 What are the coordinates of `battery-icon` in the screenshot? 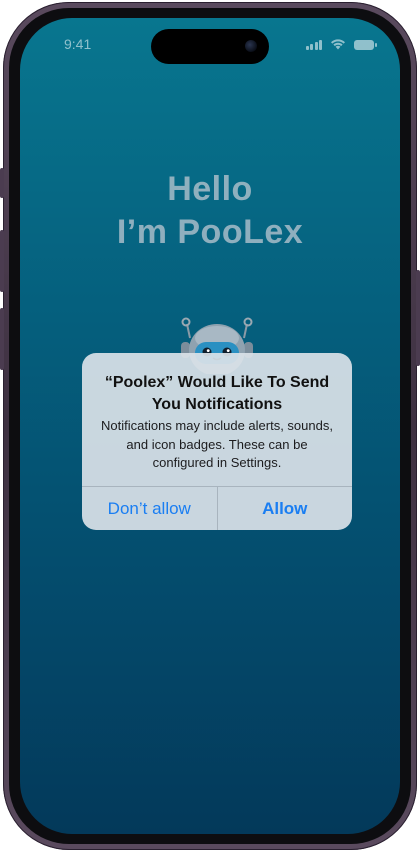 It's located at (365, 45).